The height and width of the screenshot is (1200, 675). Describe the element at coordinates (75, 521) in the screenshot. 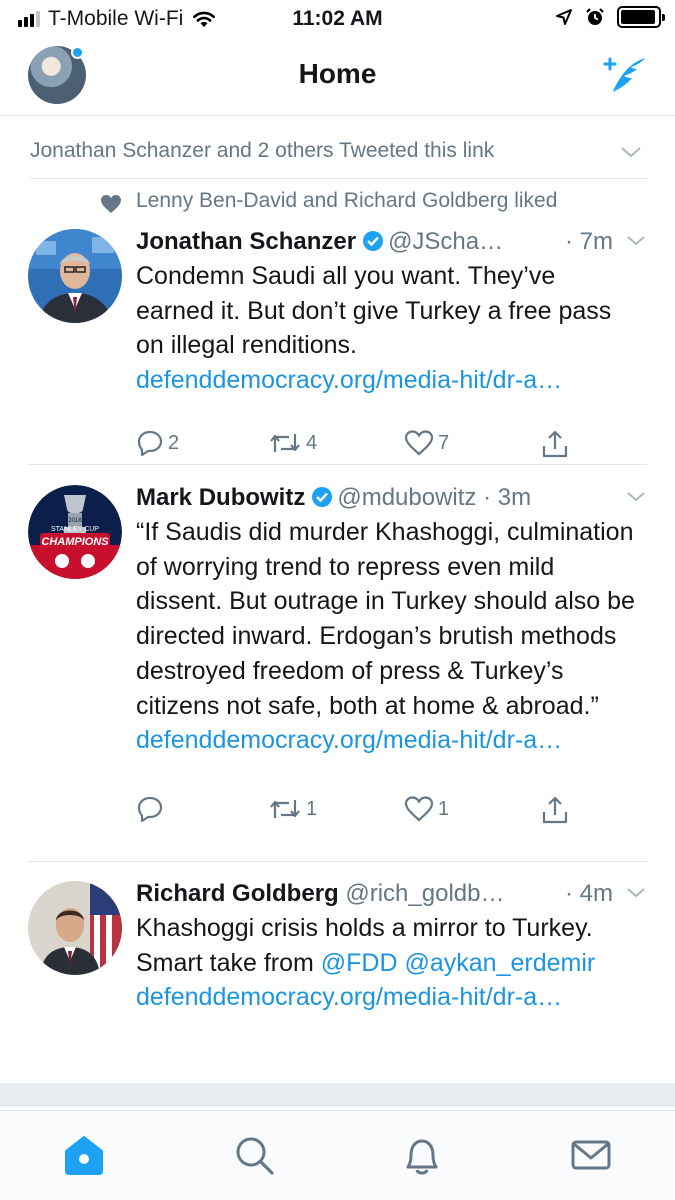

I see `avatar-caption-year: 2018` at that location.